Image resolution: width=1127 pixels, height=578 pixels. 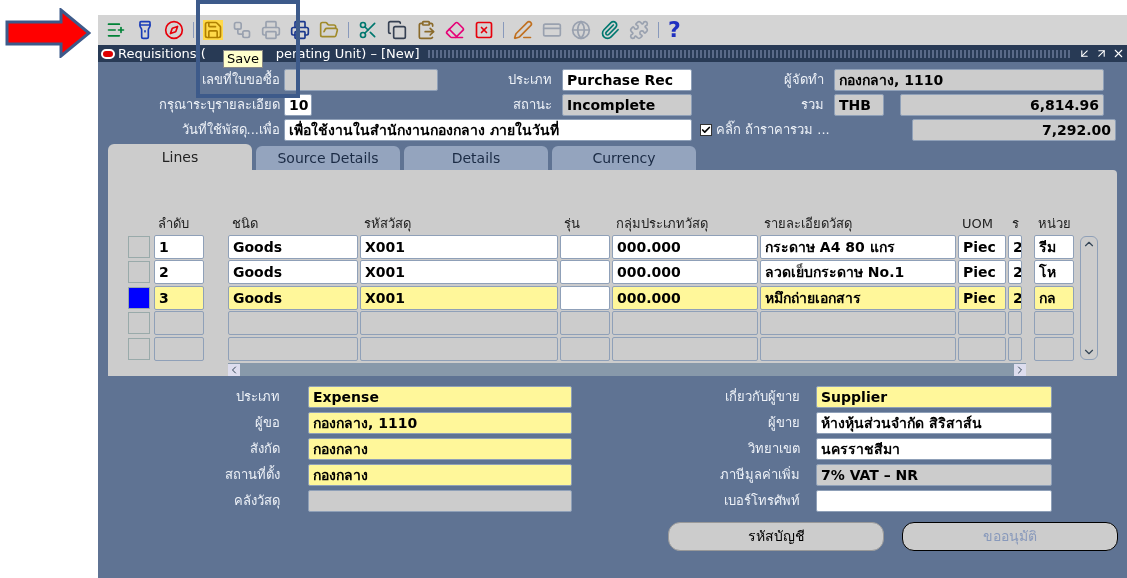 I want to click on column-header: ลำดับ, so click(x=173, y=223).